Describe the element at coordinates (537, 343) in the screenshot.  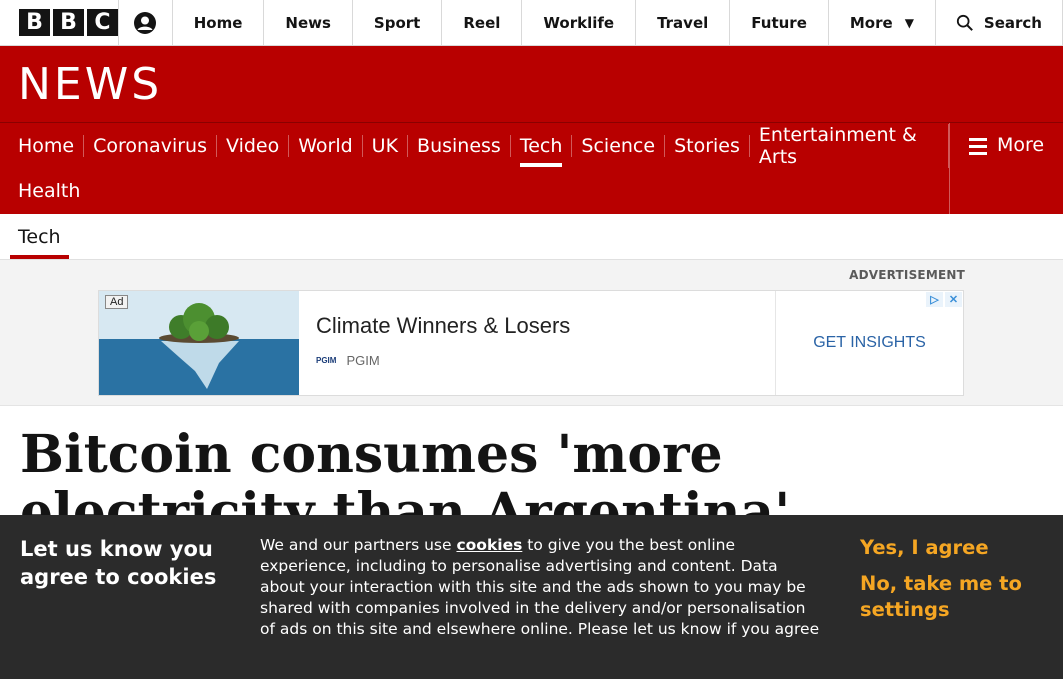
I see `ad-text: Climate Winners & Losers PGIM PGIM` at that location.